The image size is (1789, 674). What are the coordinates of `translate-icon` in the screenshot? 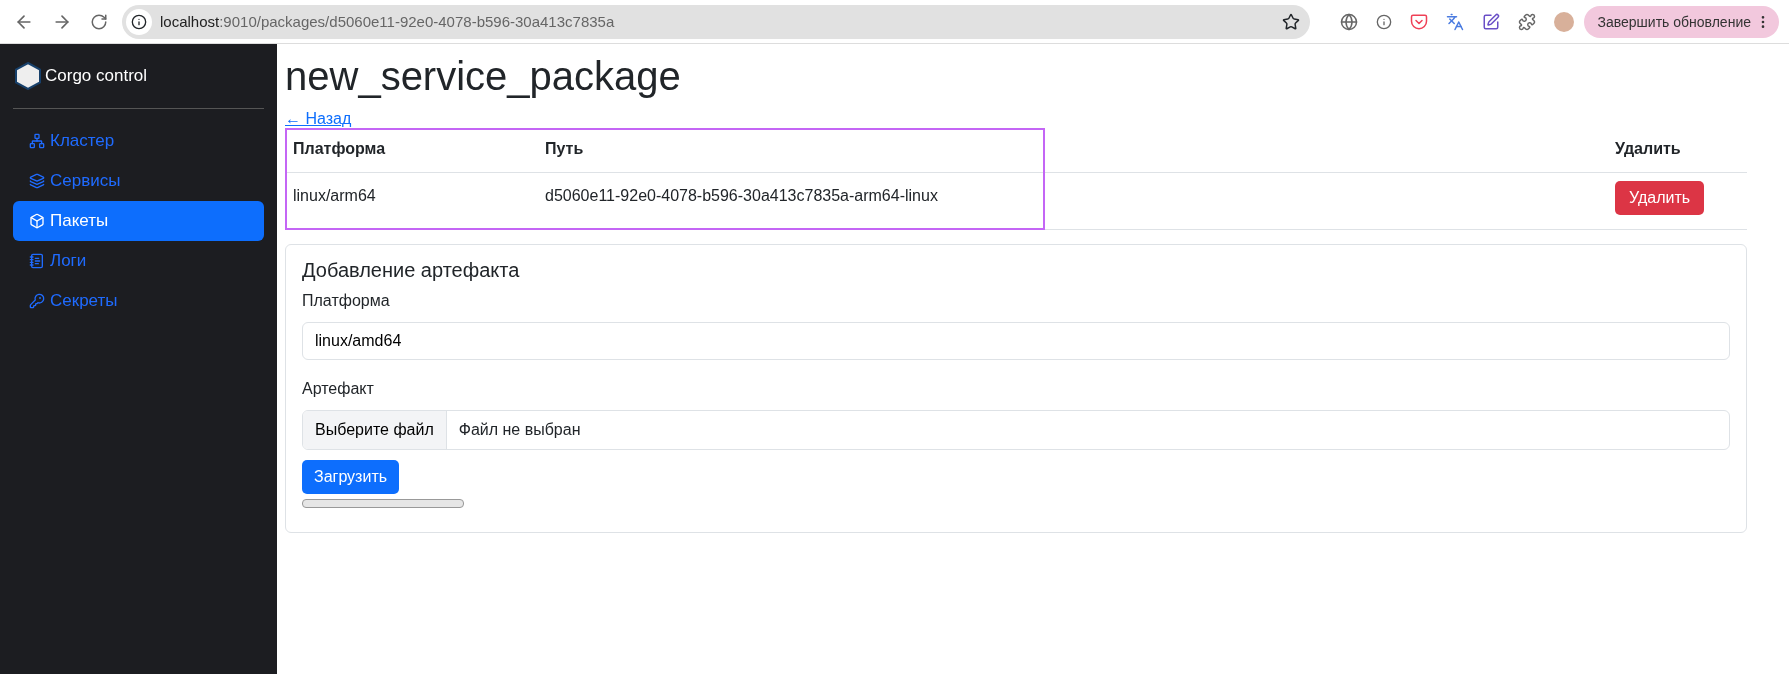 It's located at (1454, 21).